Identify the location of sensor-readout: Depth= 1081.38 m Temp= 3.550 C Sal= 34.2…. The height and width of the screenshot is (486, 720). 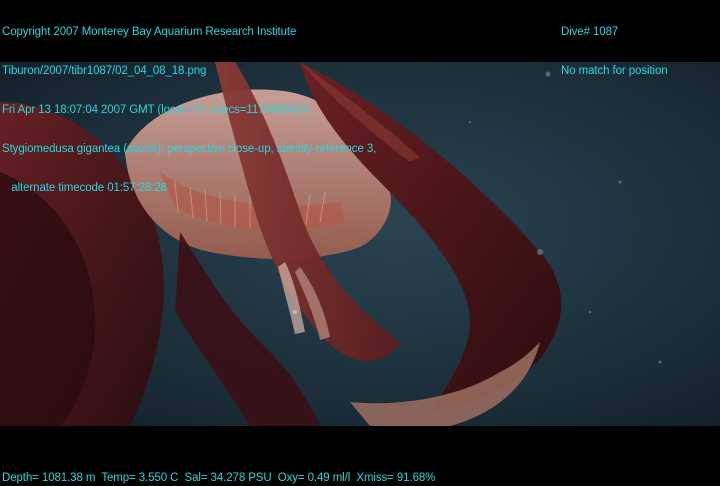
(219, 478).